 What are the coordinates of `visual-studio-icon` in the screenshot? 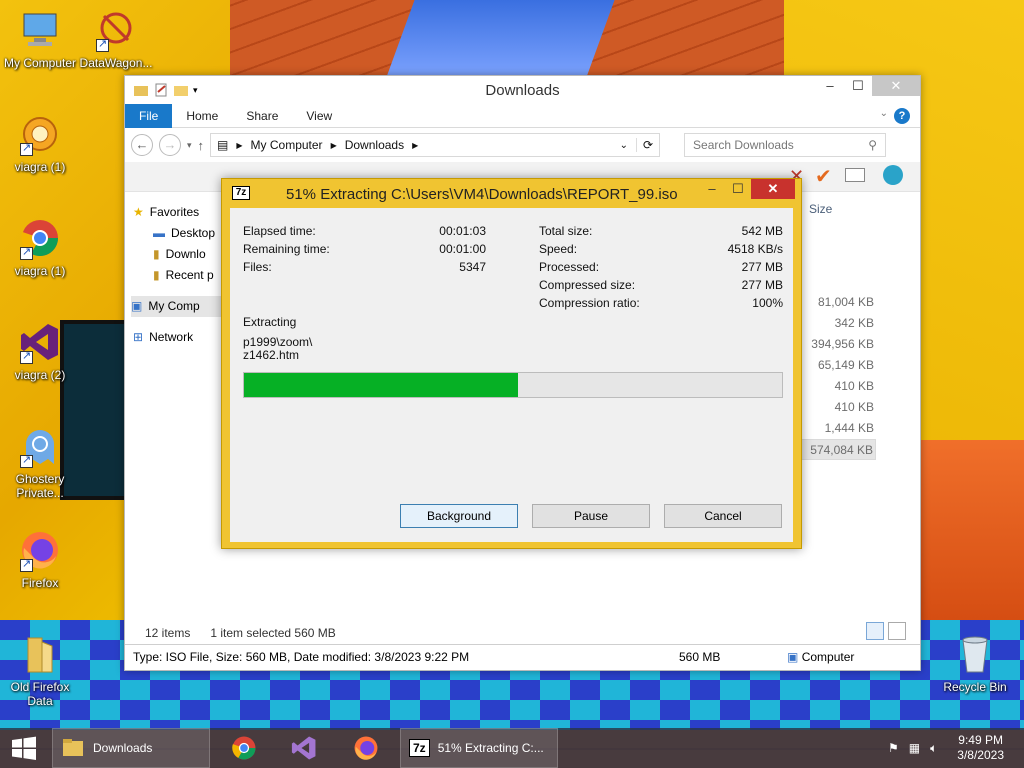 It's located at (40, 342).